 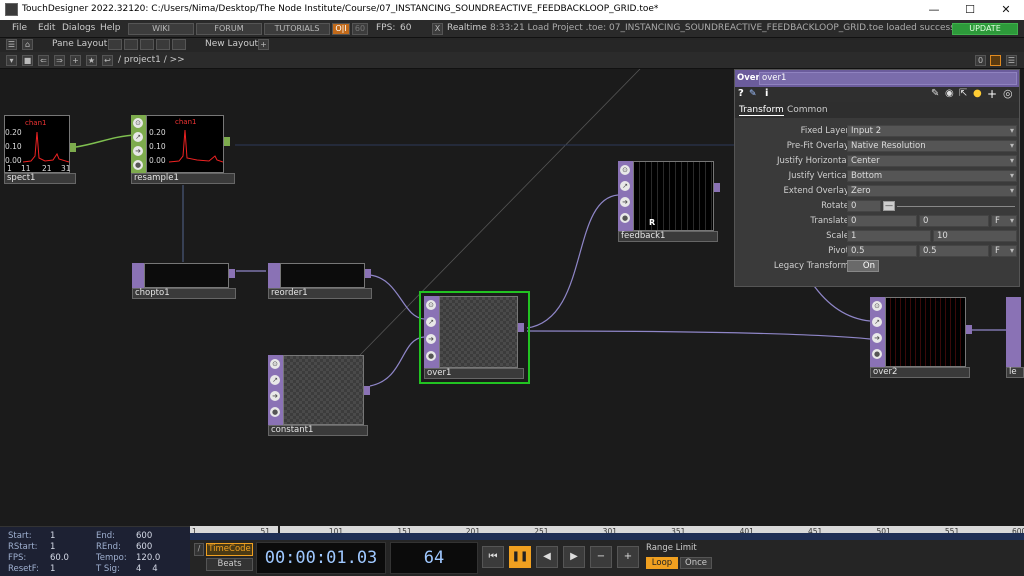 What do you see at coordinates (52, 536) in the screenshot?
I see `start-value: 1` at bounding box center [52, 536].